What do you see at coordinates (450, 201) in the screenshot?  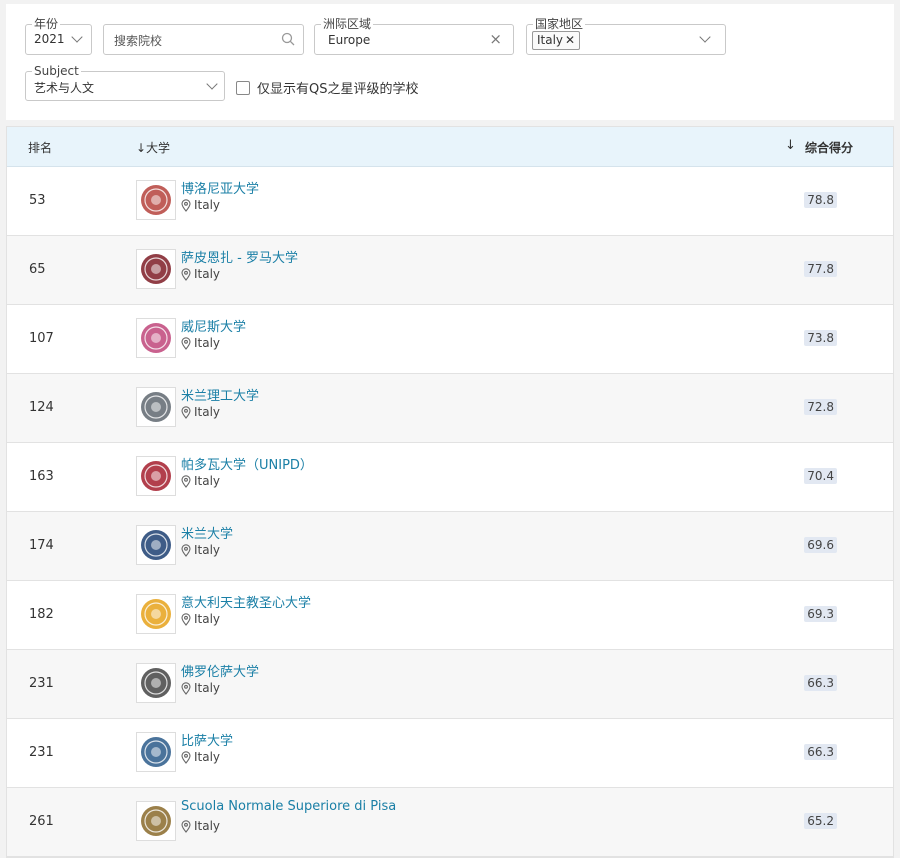 I see `table-row: 53 博洛尼亚大学 Italy 78.8` at bounding box center [450, 201].